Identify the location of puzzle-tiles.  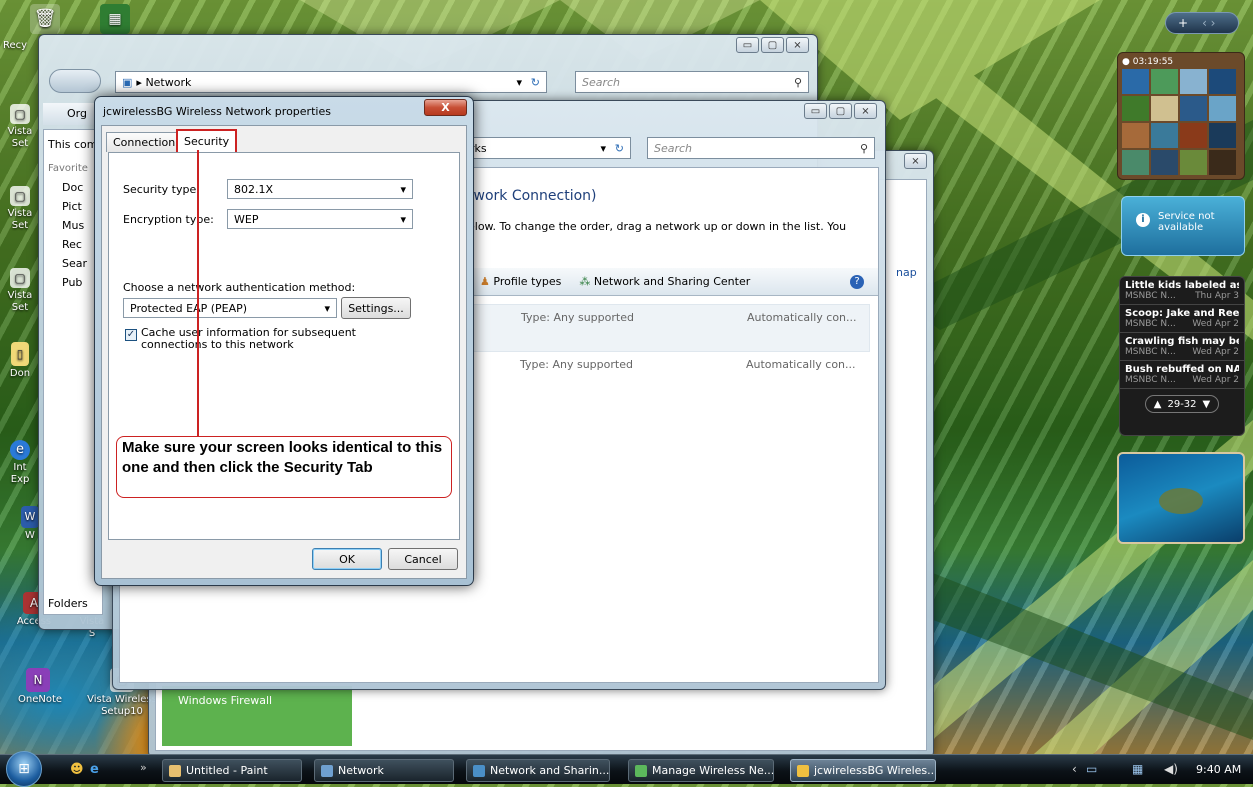
(1181, 122).